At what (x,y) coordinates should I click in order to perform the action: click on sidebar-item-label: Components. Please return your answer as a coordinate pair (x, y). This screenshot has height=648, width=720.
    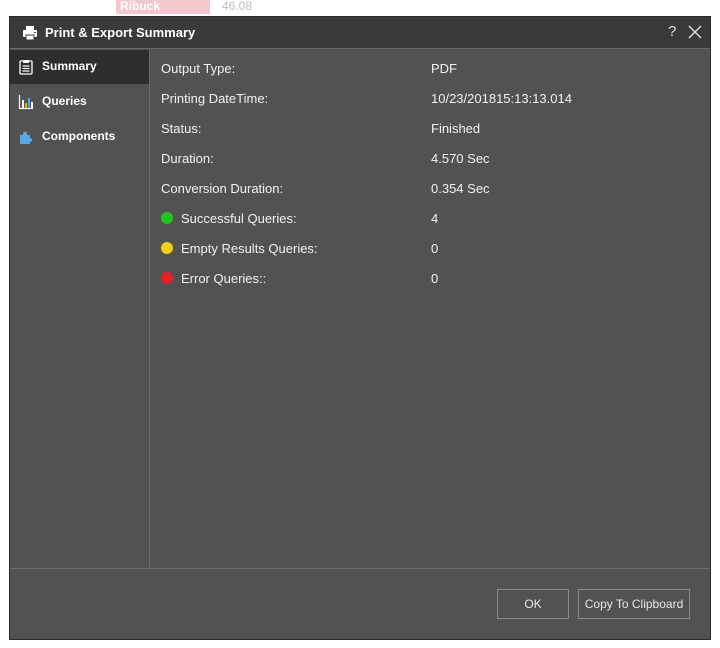
    Looking at the image, I should click on (79, 136).